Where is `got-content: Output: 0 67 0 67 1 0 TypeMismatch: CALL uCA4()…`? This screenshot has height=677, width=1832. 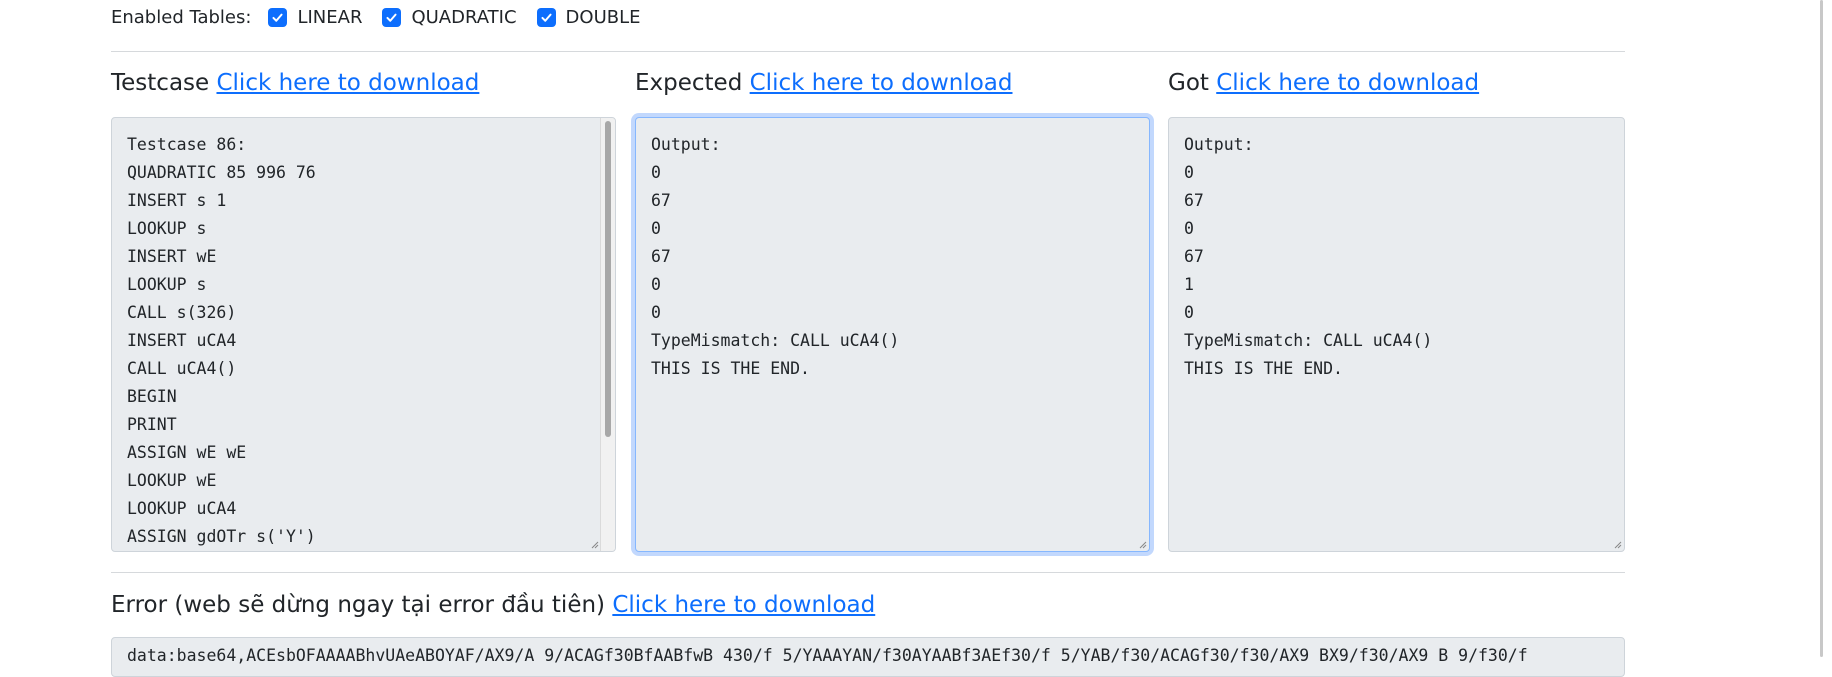 got-content: Output: 0 67 0 67 1 0 TypeMismatch: CALL uCA4()… is located at coordinates (1396, 257).